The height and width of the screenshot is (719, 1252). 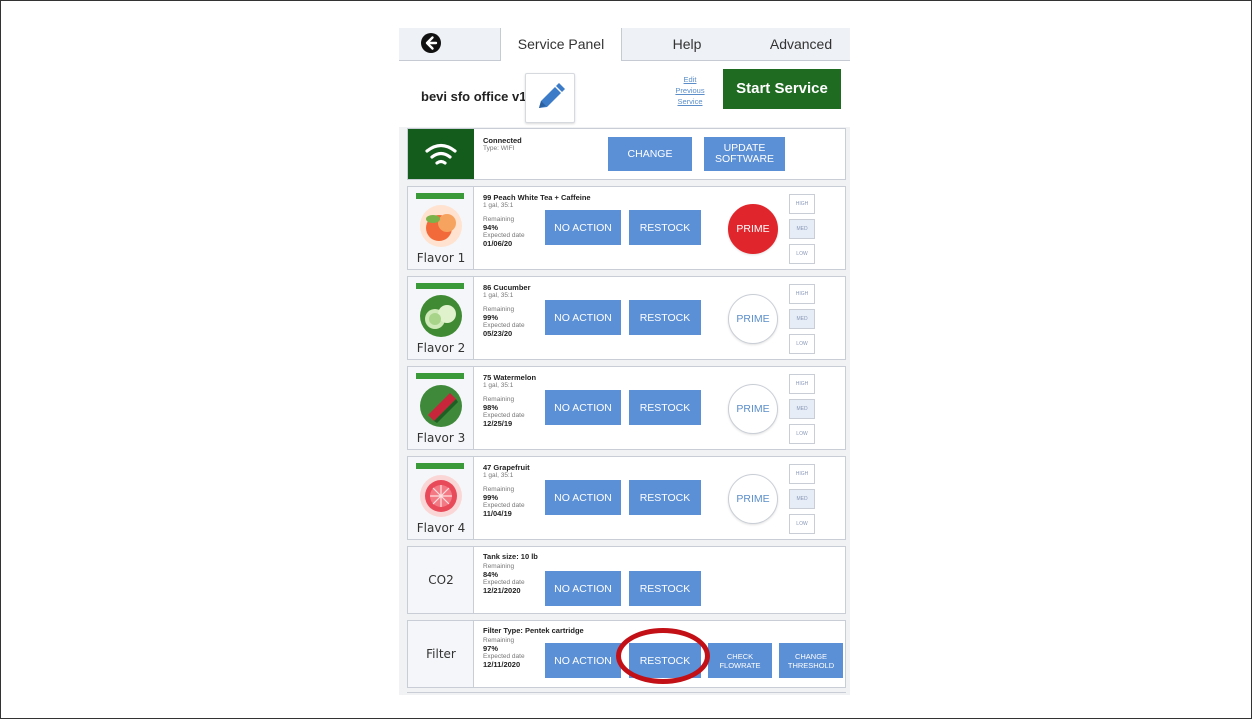 What do you see at coordinates (650, 154) in the screenshot?
I see `change-network-button: CHANGE` at bounding box center [650, 154].